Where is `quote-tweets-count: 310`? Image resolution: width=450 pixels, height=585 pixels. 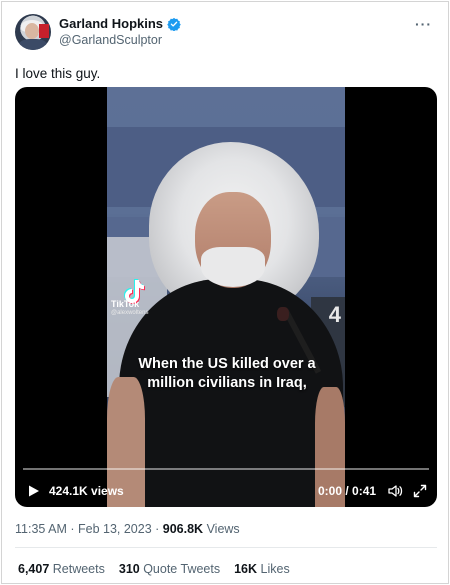
quote-tweets-count: 310 is located at coordinates (129, 569).